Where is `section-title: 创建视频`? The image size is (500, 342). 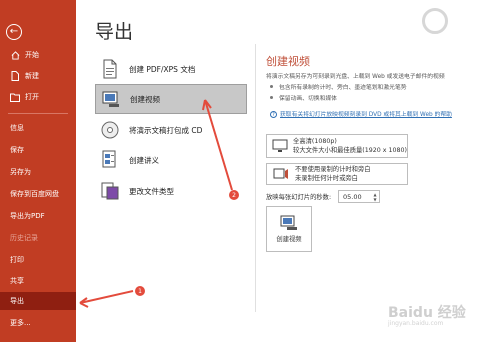
section-title: 创建视频 is located at coordinates (288, 61).